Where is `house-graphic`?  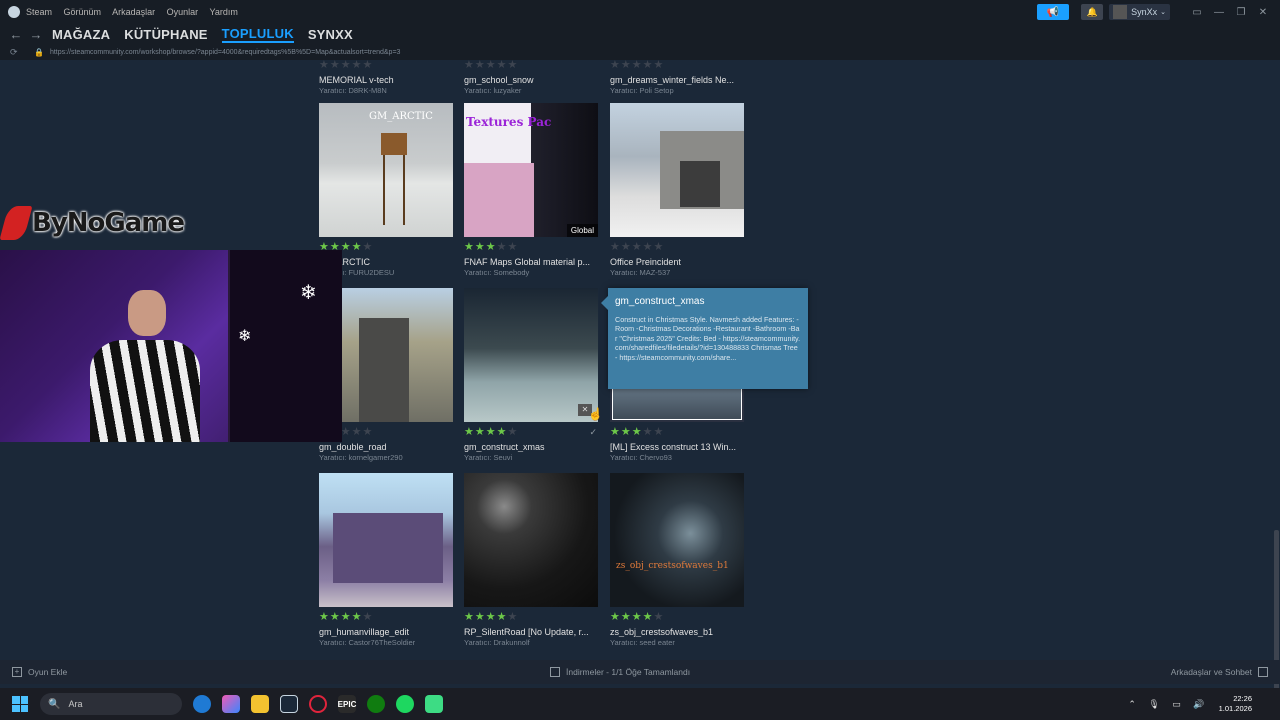
house-graphic is located at coordinates (388, 548).